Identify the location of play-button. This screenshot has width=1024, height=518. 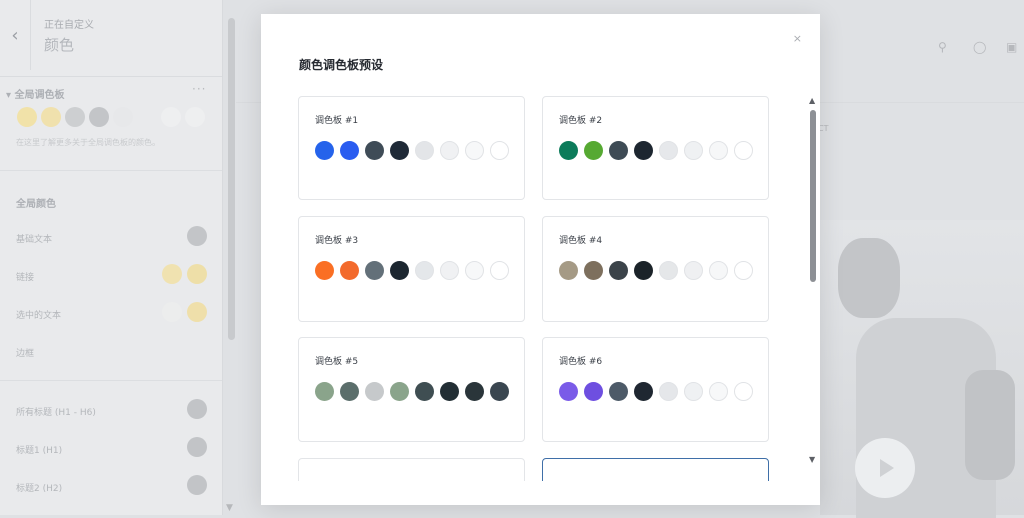
(885, 468).